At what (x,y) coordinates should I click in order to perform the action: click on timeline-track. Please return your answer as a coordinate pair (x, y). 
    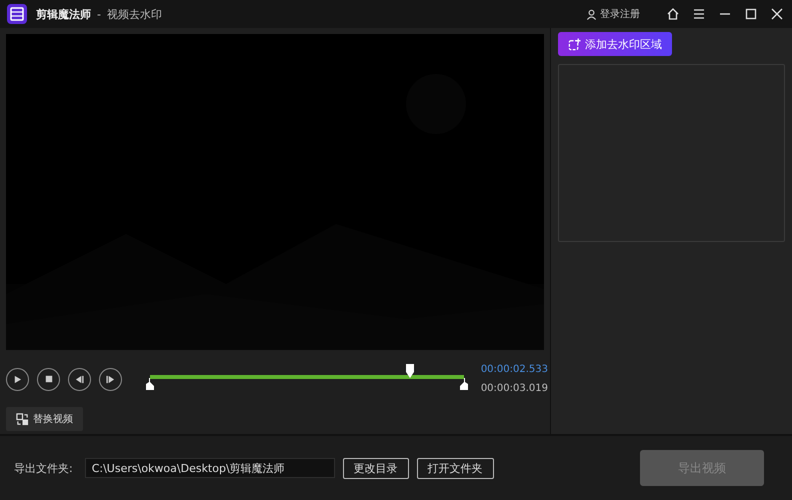
    Looking at the image, I should click on (307, 379).